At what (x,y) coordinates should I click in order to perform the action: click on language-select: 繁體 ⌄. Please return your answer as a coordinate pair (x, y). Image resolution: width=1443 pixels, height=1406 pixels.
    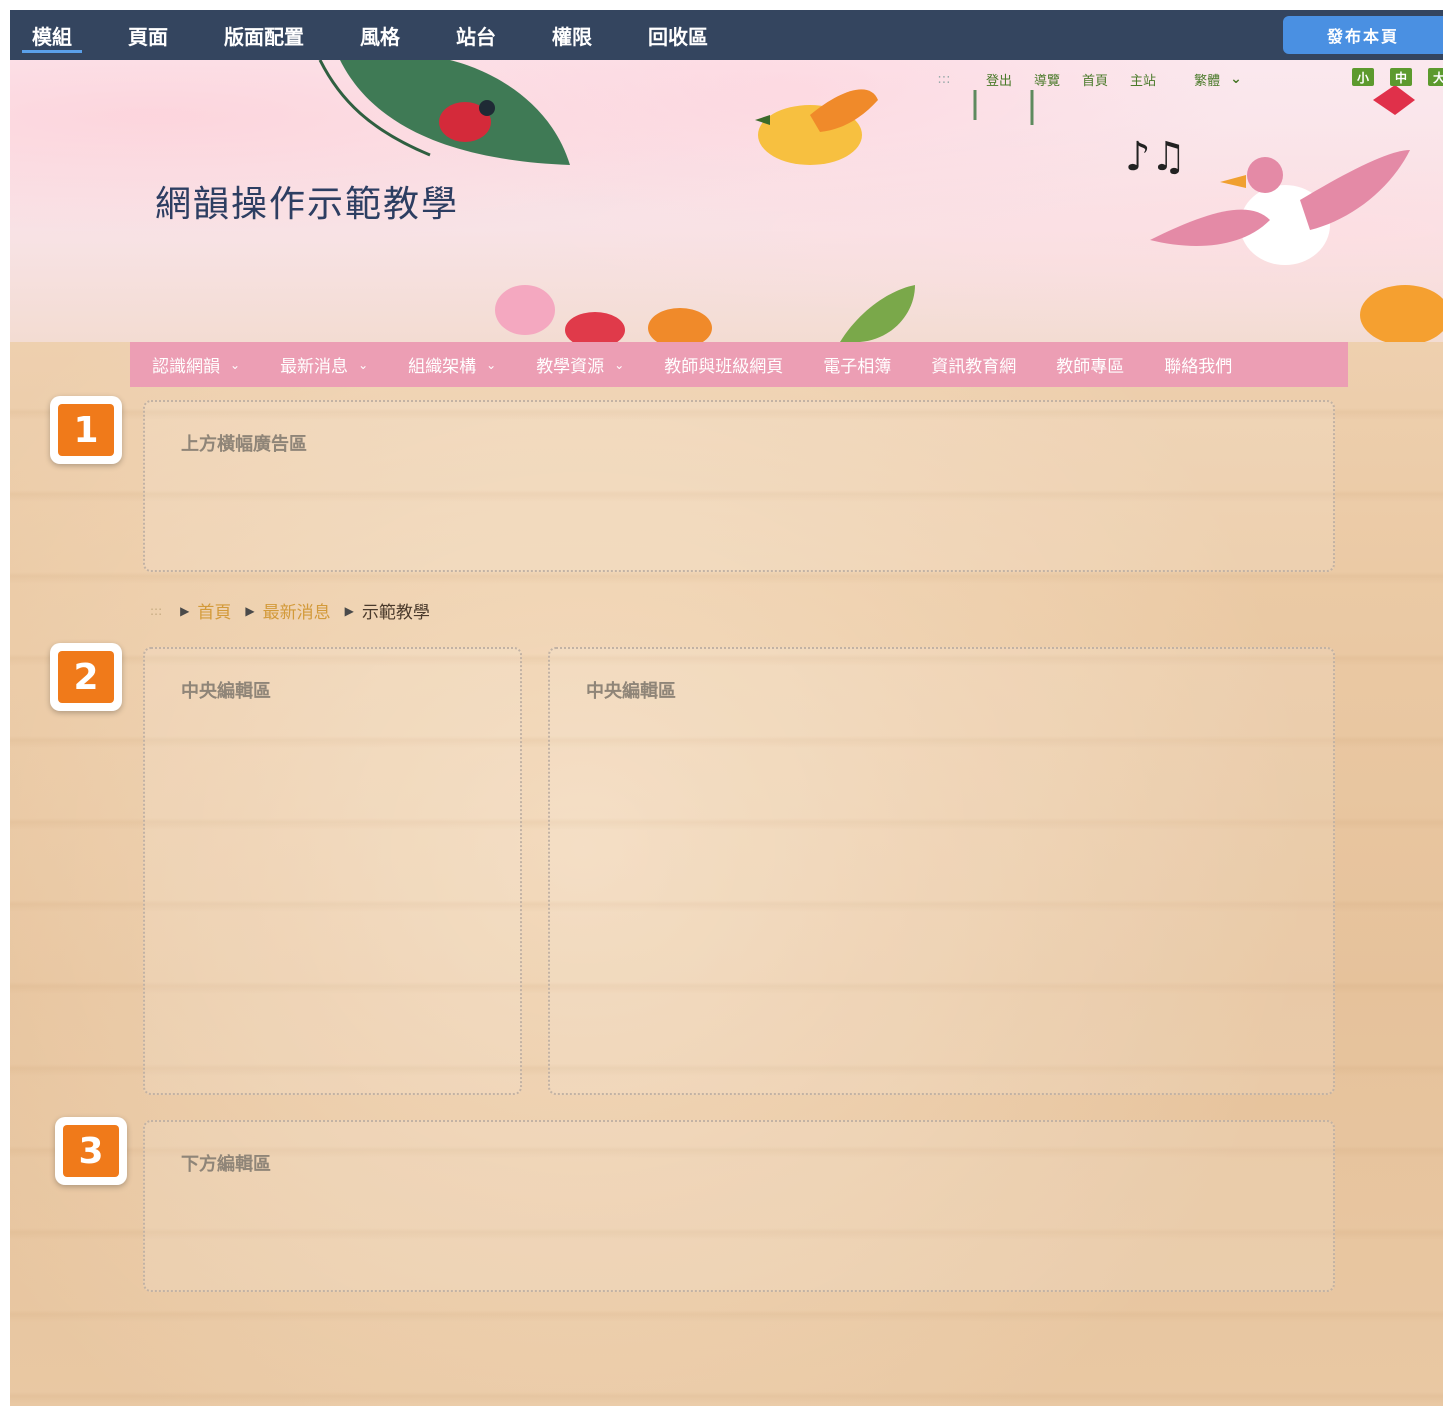
    Looking at the image, I should click on (1218, 79).